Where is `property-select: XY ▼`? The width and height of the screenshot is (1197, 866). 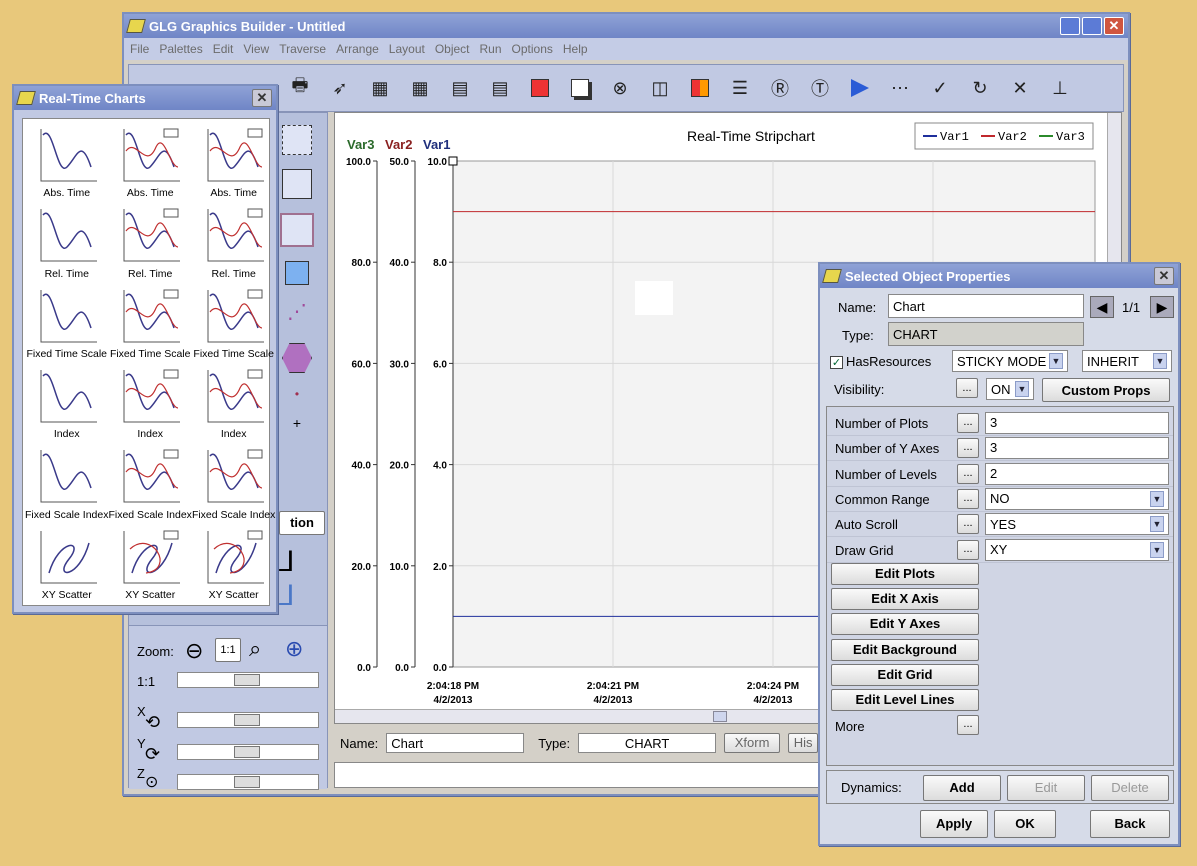 property-select: XY ▼ is located at coordinates (1077, 549).